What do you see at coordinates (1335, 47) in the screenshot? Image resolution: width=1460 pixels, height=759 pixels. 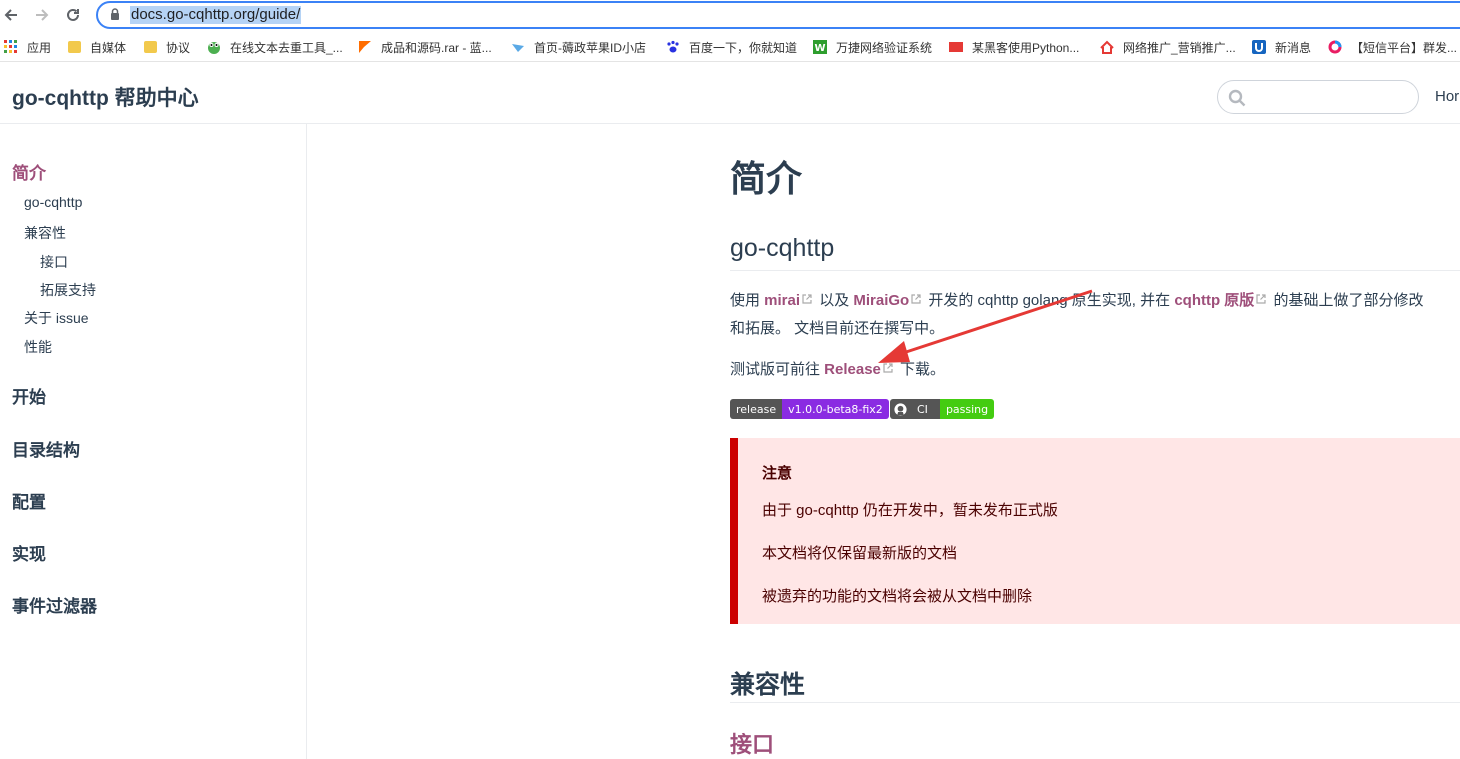 I see `ring-logo-icon` at bounding box center [1335, 47].